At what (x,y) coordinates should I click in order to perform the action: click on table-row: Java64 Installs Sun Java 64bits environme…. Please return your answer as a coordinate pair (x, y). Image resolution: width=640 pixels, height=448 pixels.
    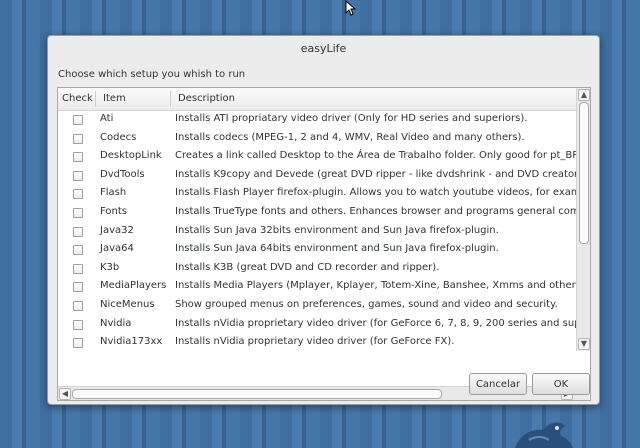
    Looking at the image, I should click on (317, 249).